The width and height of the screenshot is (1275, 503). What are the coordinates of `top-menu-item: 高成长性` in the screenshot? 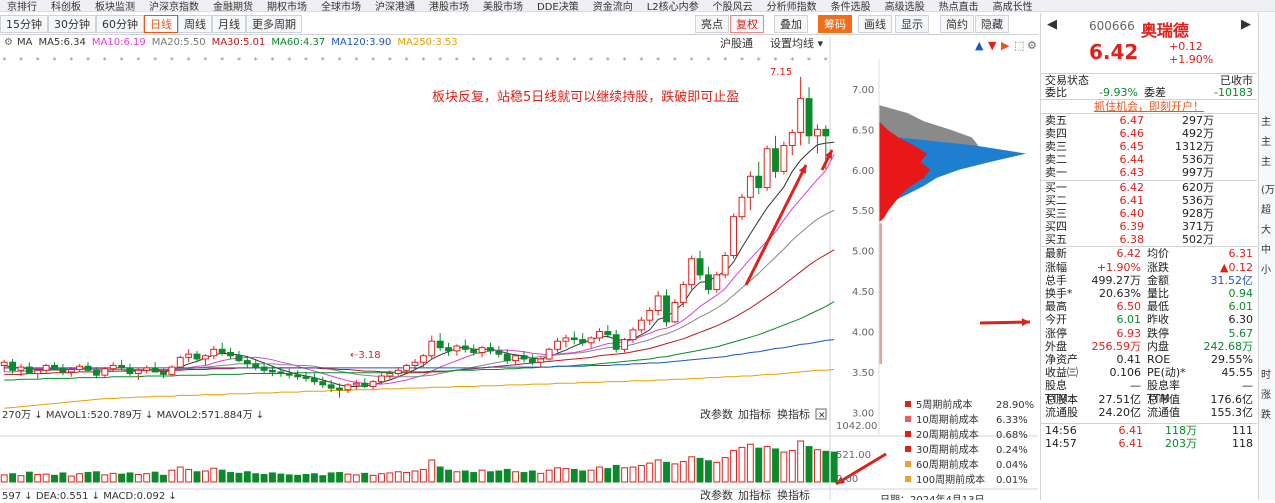 It's located at (1013, 6).